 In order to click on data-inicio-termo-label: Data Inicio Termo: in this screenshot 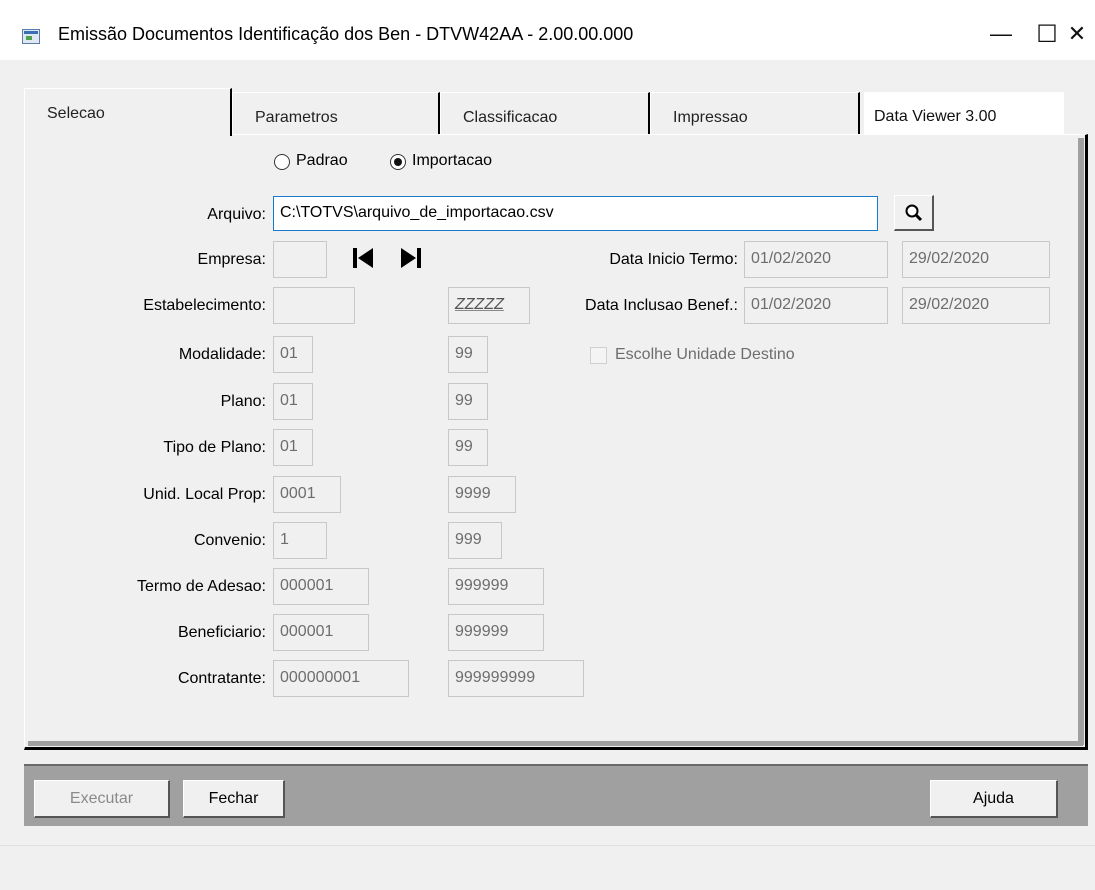, I will do `click(673, 259)`.